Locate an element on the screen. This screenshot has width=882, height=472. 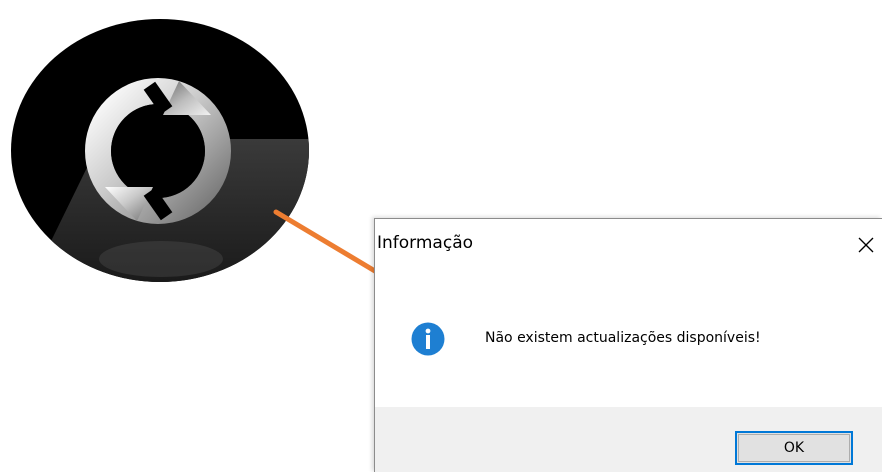
dialog-footer: OK is located at coordinates (628, 439).